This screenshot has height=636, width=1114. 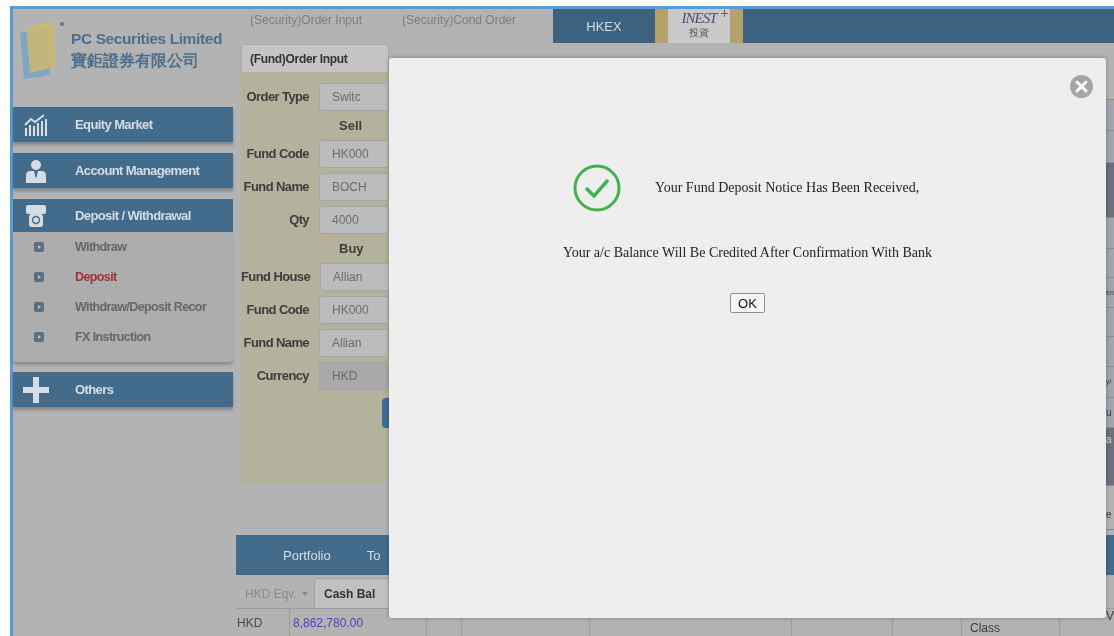 I want to click on tab: Cash Bal, so click(x=352, y=593).